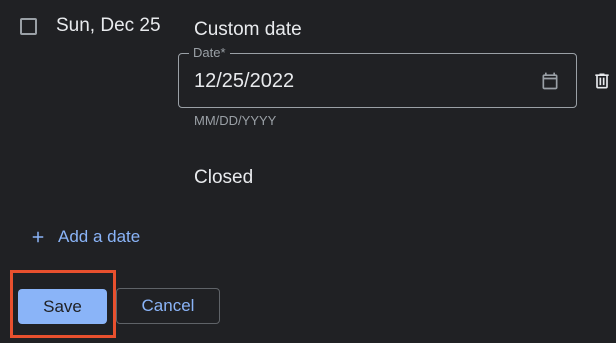  What do you see at coordinates (209, 53) in the screenshot?
I see `date-field-label: Date*` at bounding box center [209, 53].